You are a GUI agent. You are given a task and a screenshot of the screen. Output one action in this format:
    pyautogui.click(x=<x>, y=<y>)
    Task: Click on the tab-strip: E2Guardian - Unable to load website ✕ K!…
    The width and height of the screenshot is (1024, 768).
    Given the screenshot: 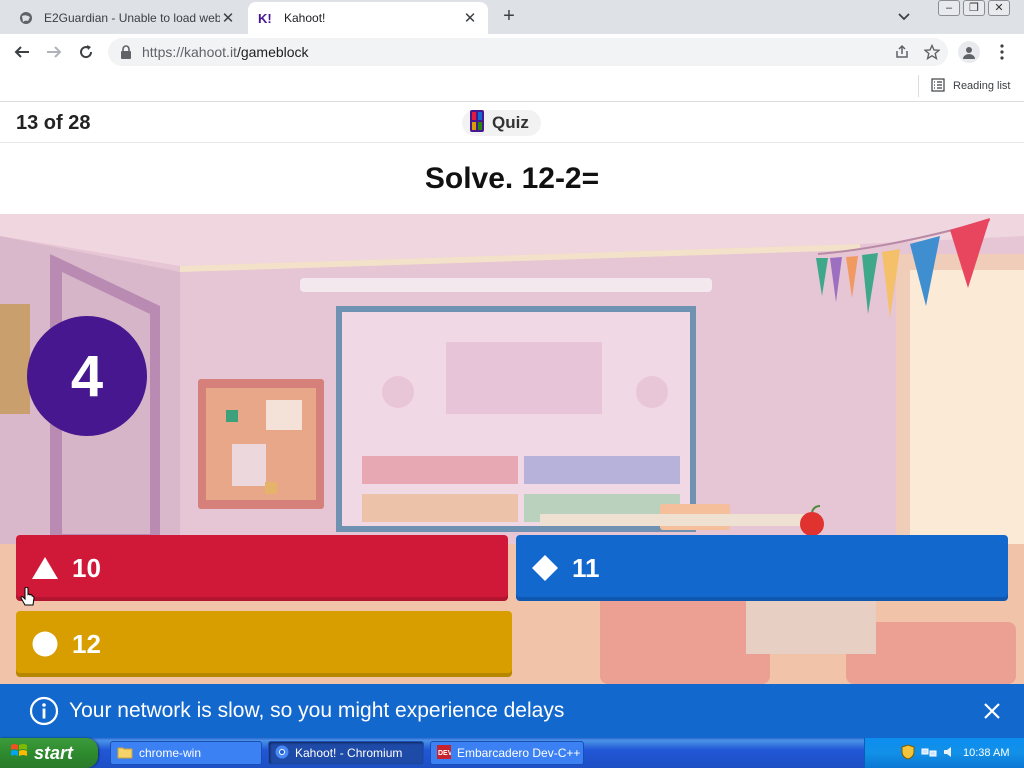 What is the action you would take?
    pyautogui.click(x=512, y=17)
    